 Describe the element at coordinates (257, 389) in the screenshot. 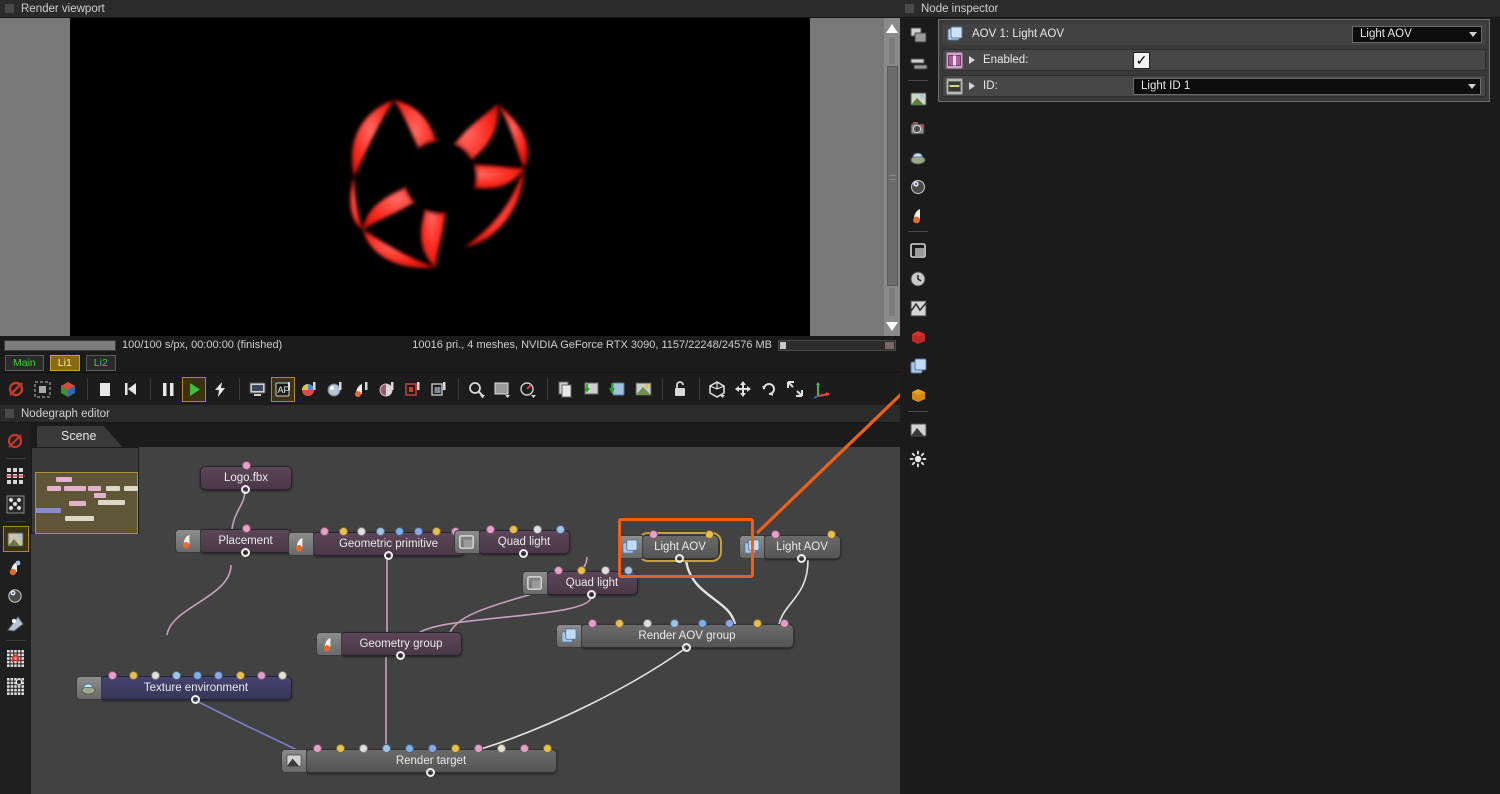

I see `display-settings-icon` at that location.